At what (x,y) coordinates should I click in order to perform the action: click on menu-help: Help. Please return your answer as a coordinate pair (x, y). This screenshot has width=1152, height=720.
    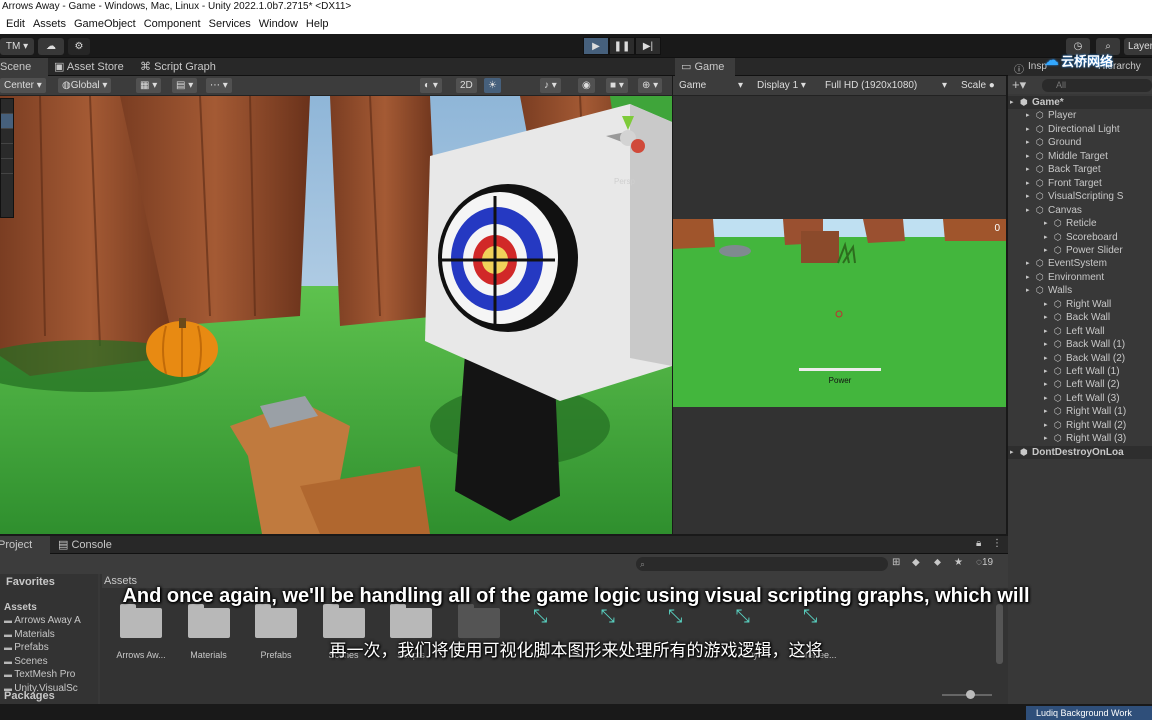
    Looking at the image, I should click on (317, 24).